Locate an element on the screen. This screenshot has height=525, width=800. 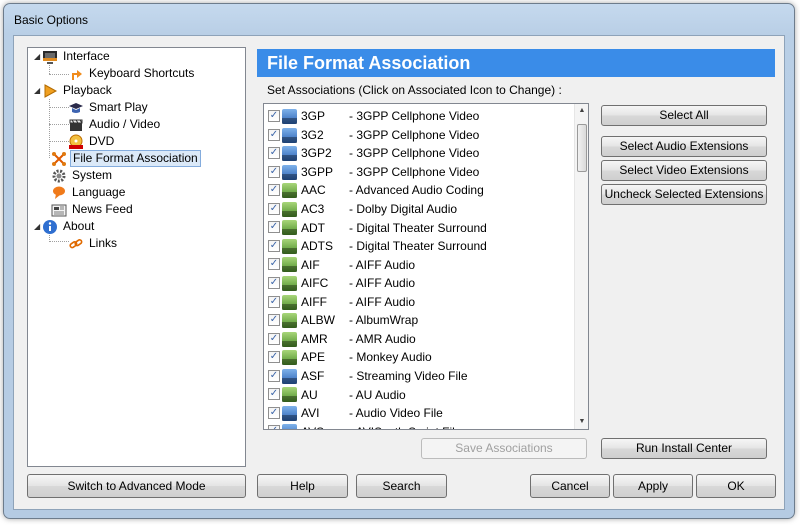
clapperboard-icon is located at coordinates (76, 125).